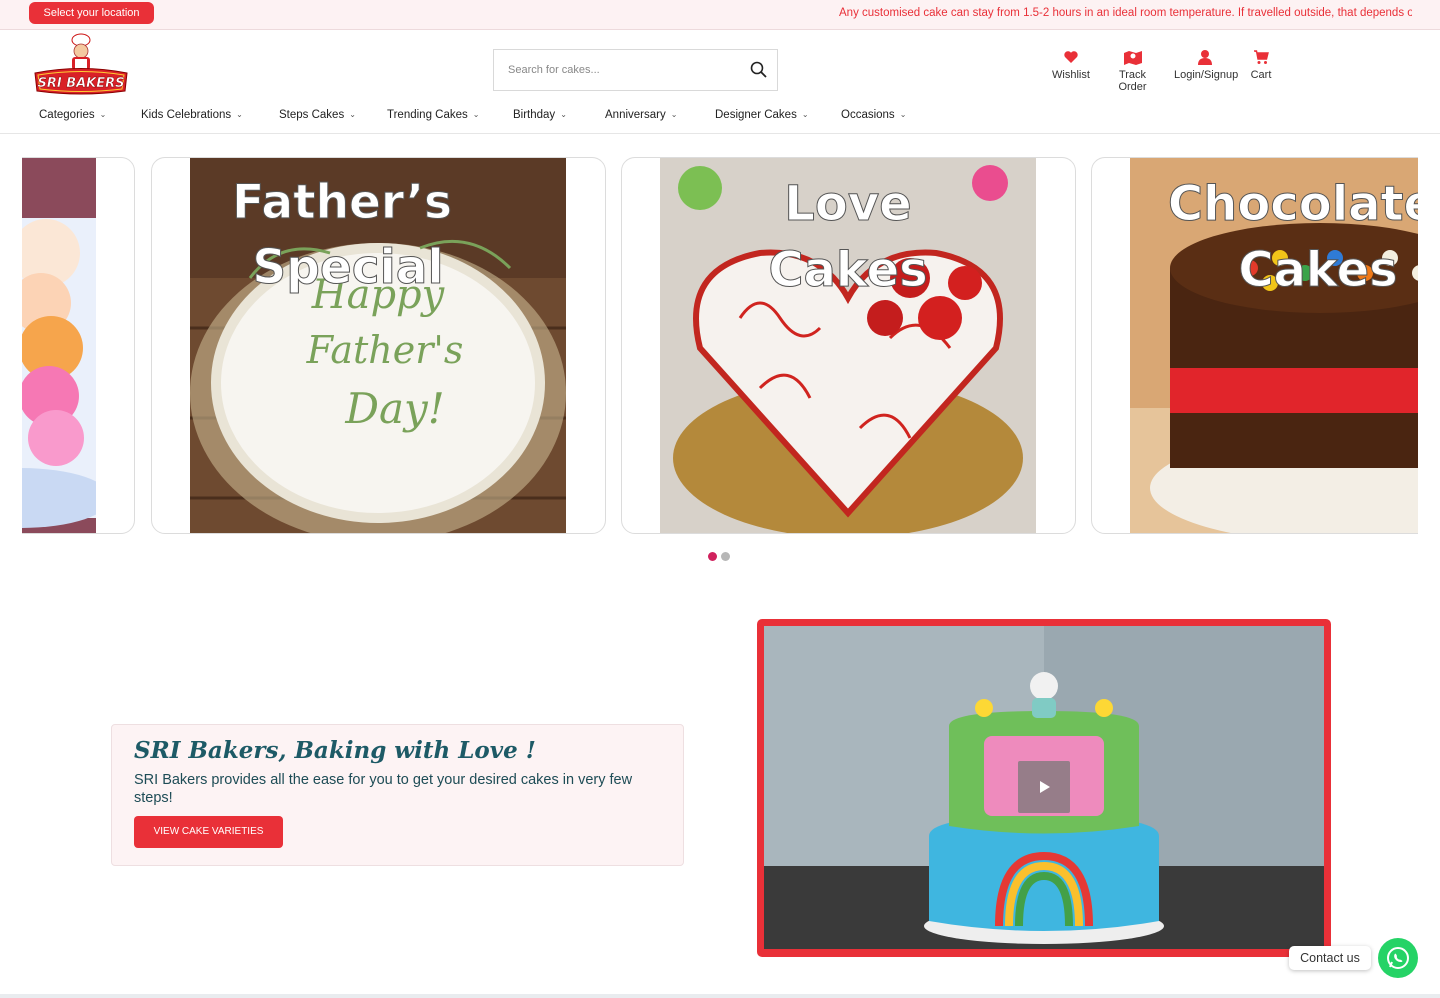  I want to click on video-frame, so click(1044, 788).